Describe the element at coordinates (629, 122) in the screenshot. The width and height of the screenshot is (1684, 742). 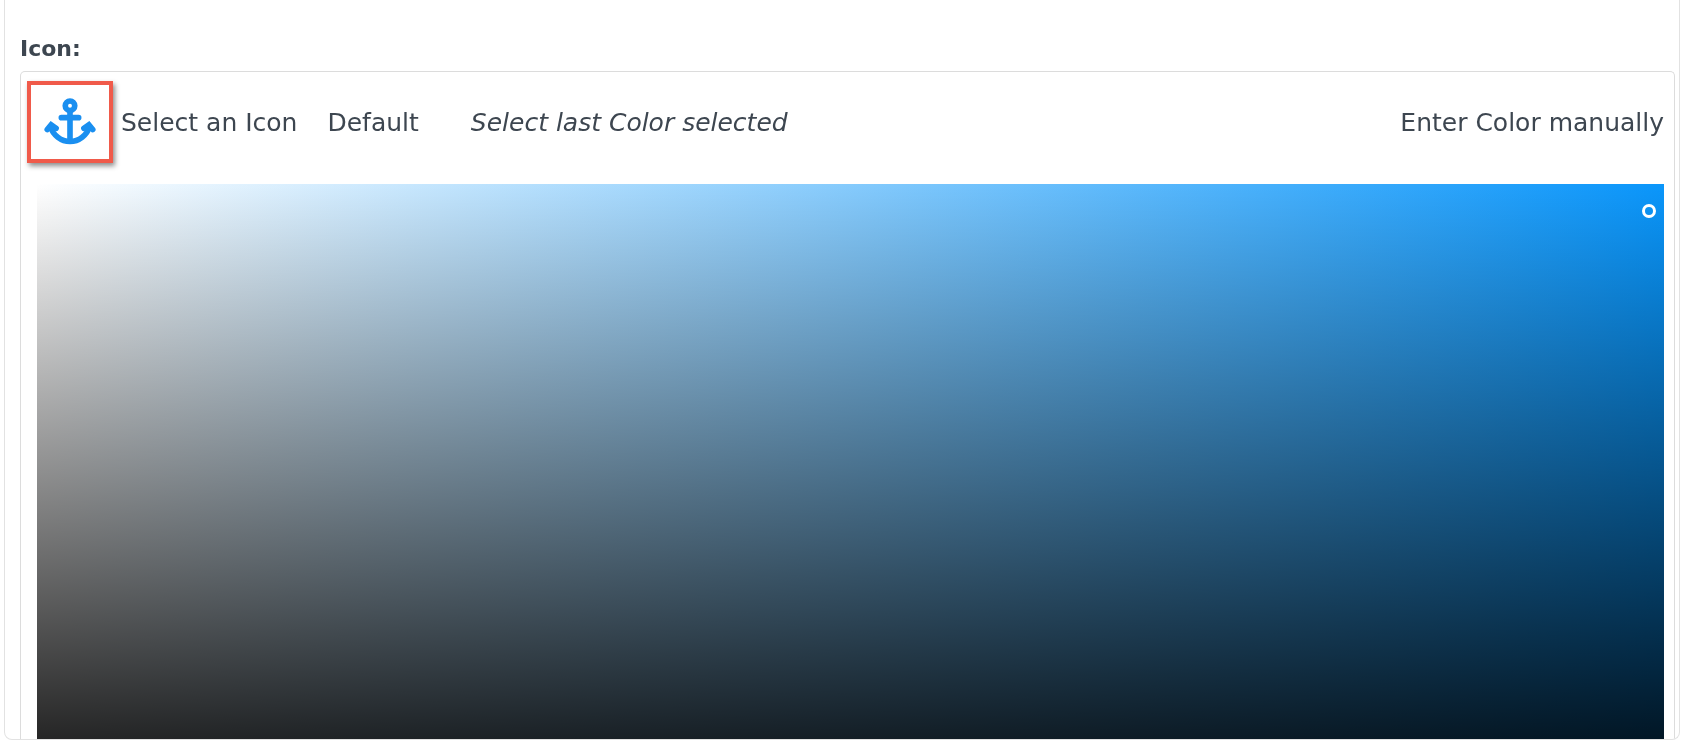
I see `toolbar-link: Select last Color selected` at that location.